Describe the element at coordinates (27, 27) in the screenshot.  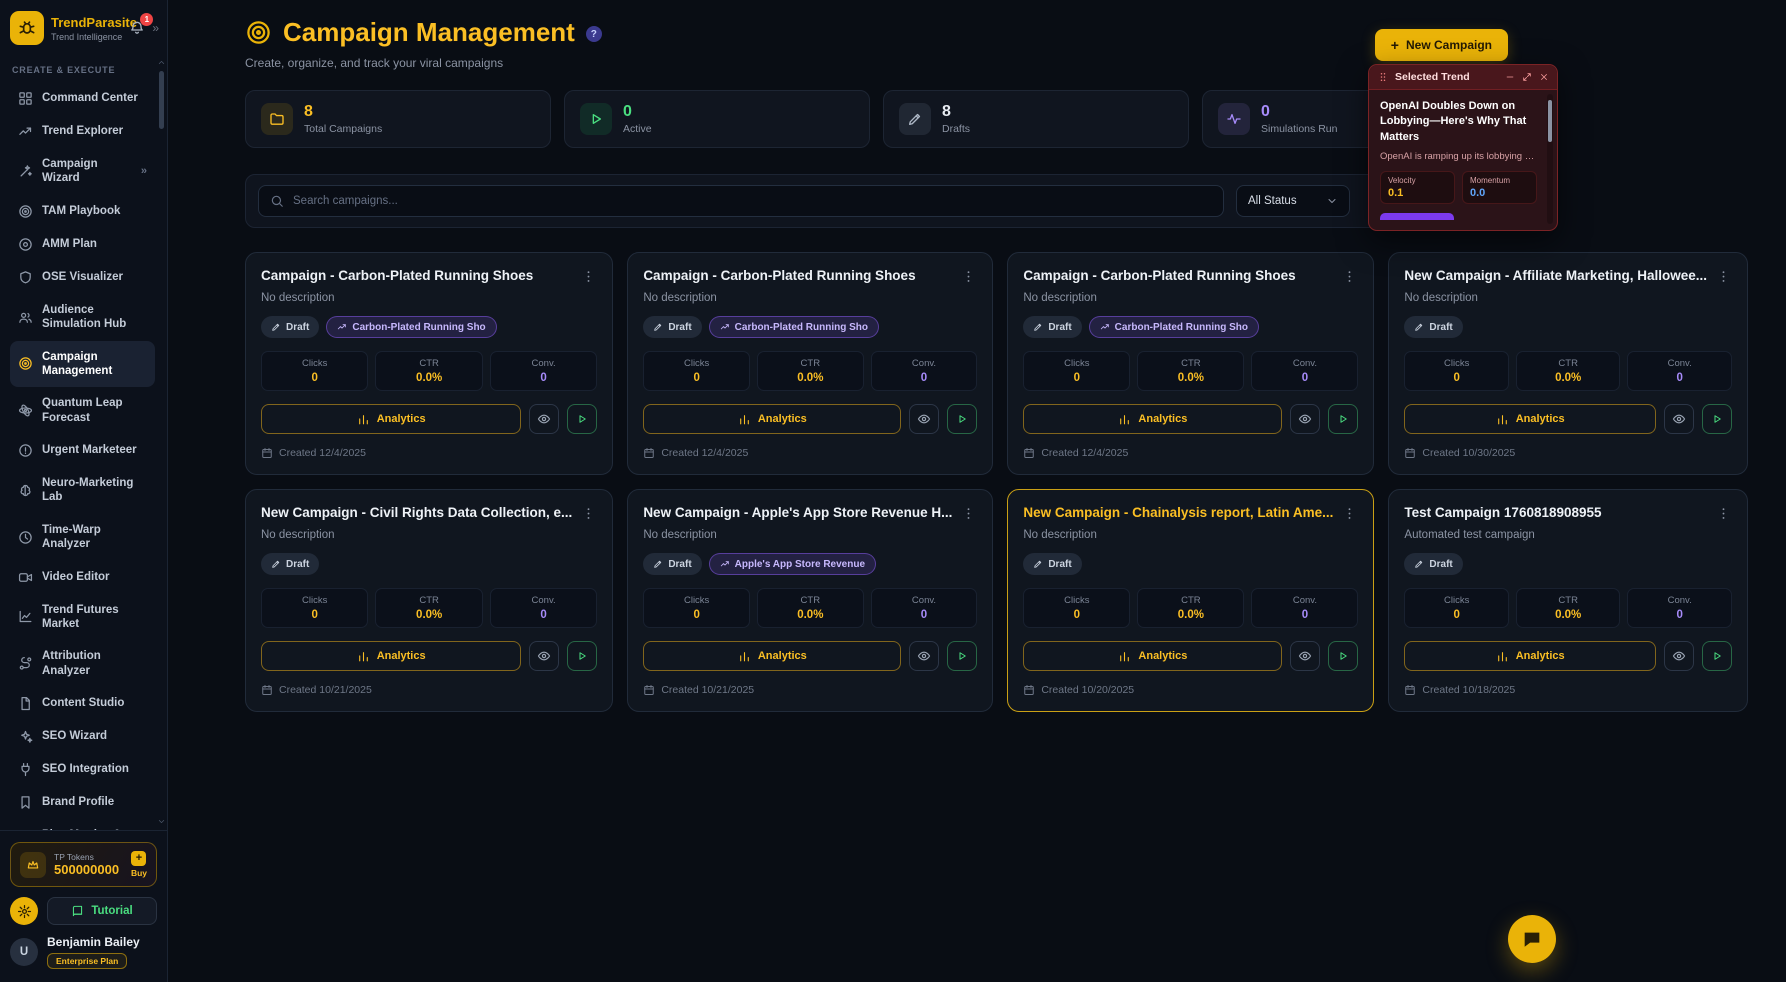
I see `bug-icon` at that location.